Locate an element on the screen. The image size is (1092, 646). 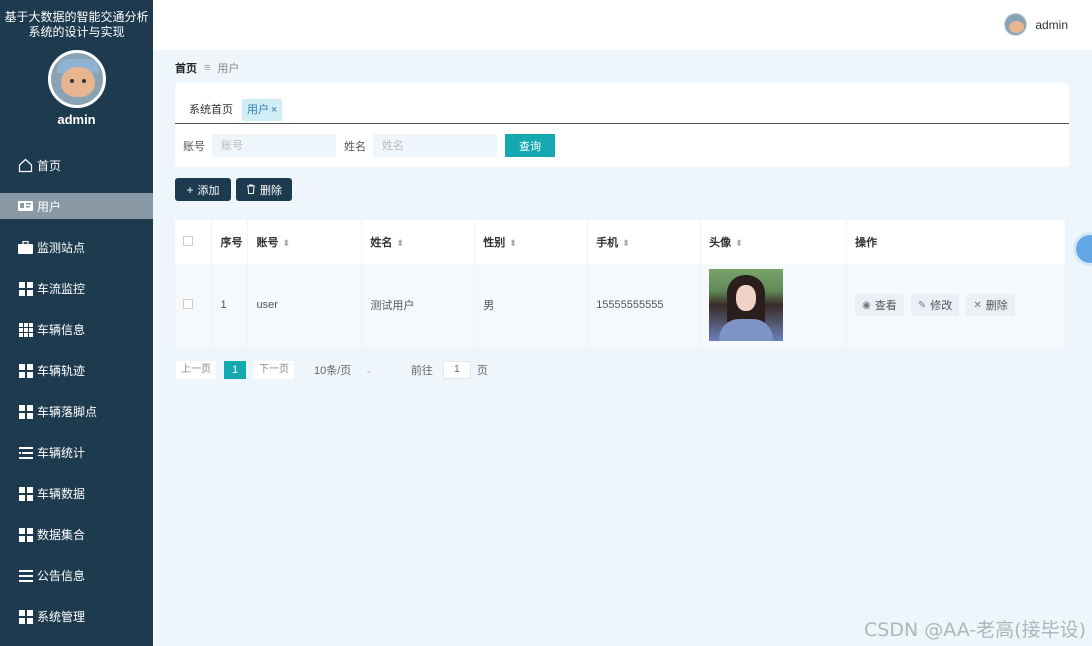
sidebar-item-label: 首页 is located at coordinates (49, 166).